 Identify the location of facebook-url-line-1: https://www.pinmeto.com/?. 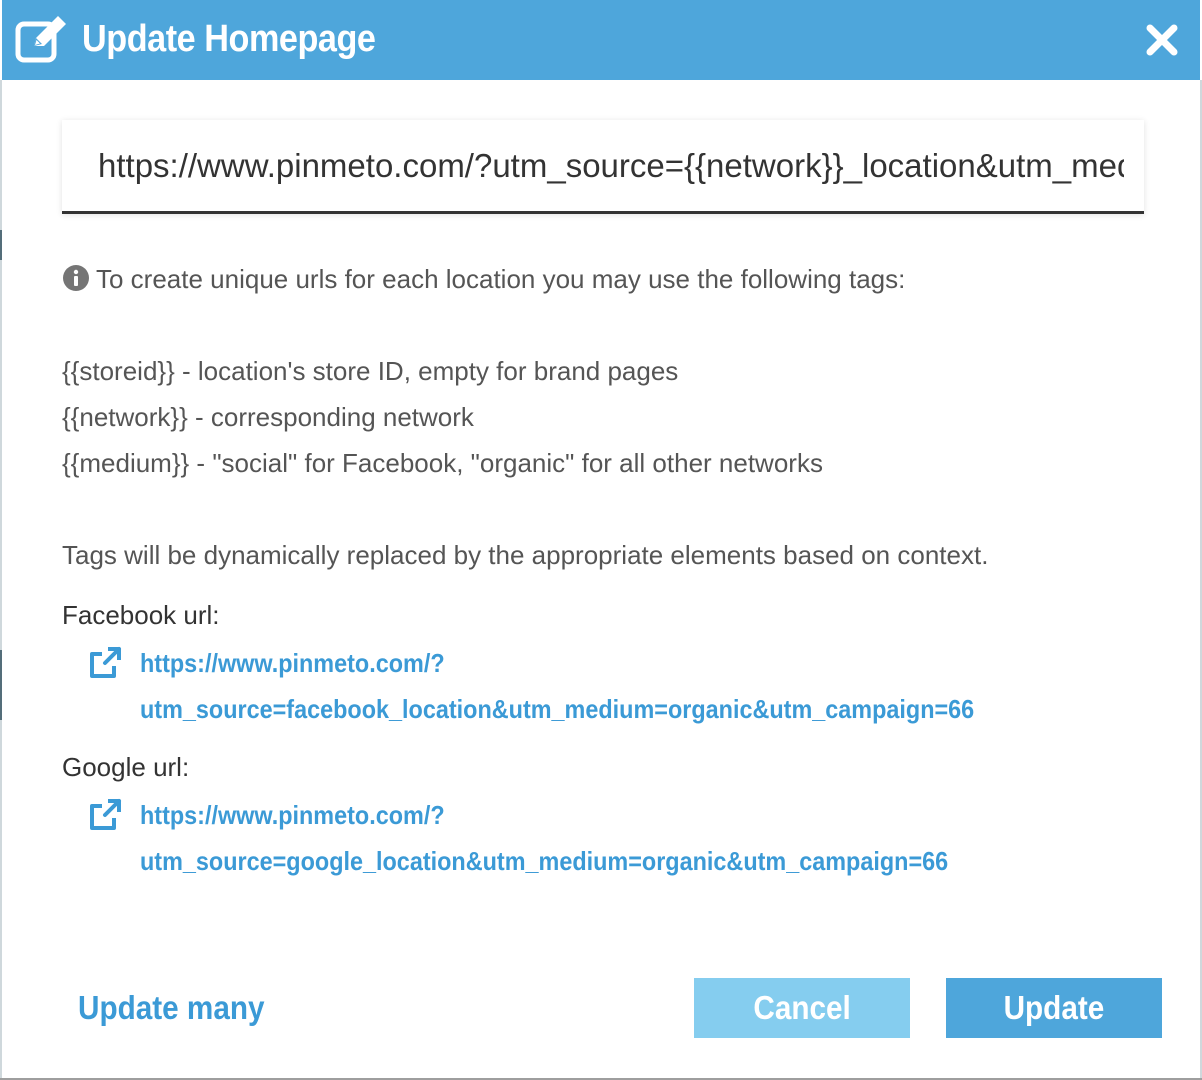
(292, 663).